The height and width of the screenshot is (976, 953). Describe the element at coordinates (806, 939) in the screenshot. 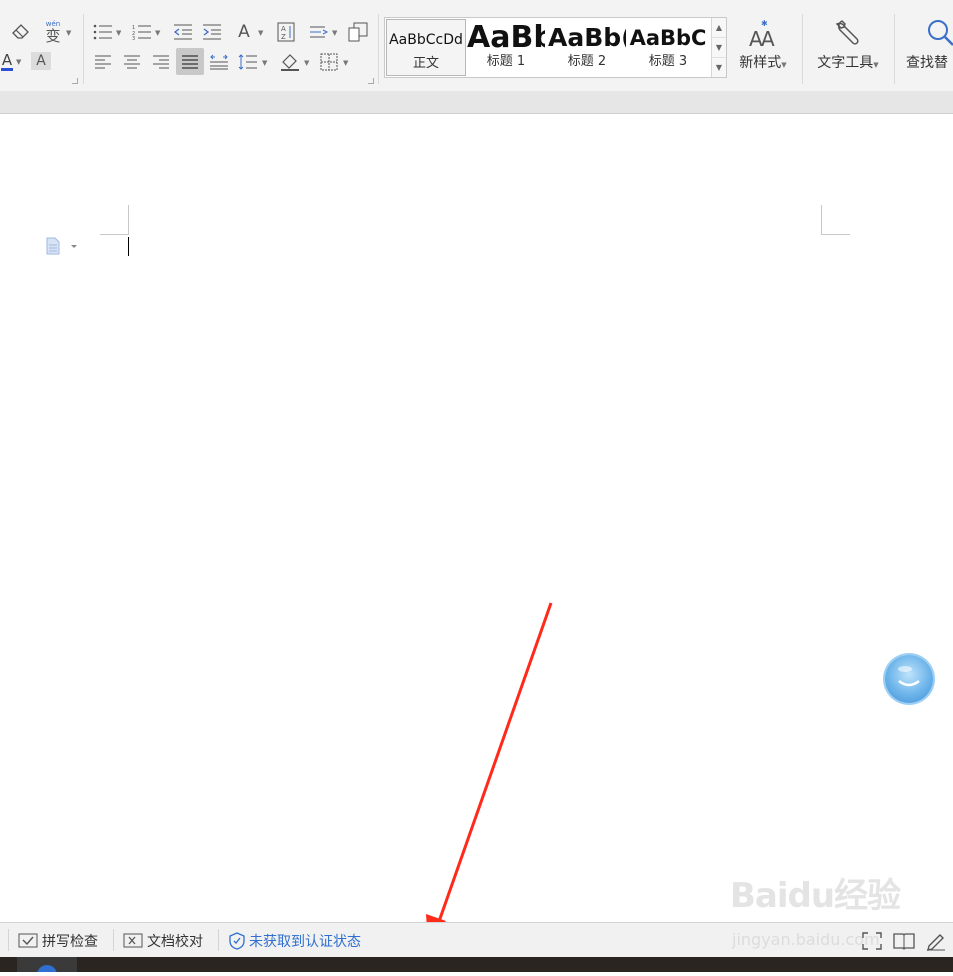

I see `baidu-watermark-url: jingyan.baidu.com` at that location.